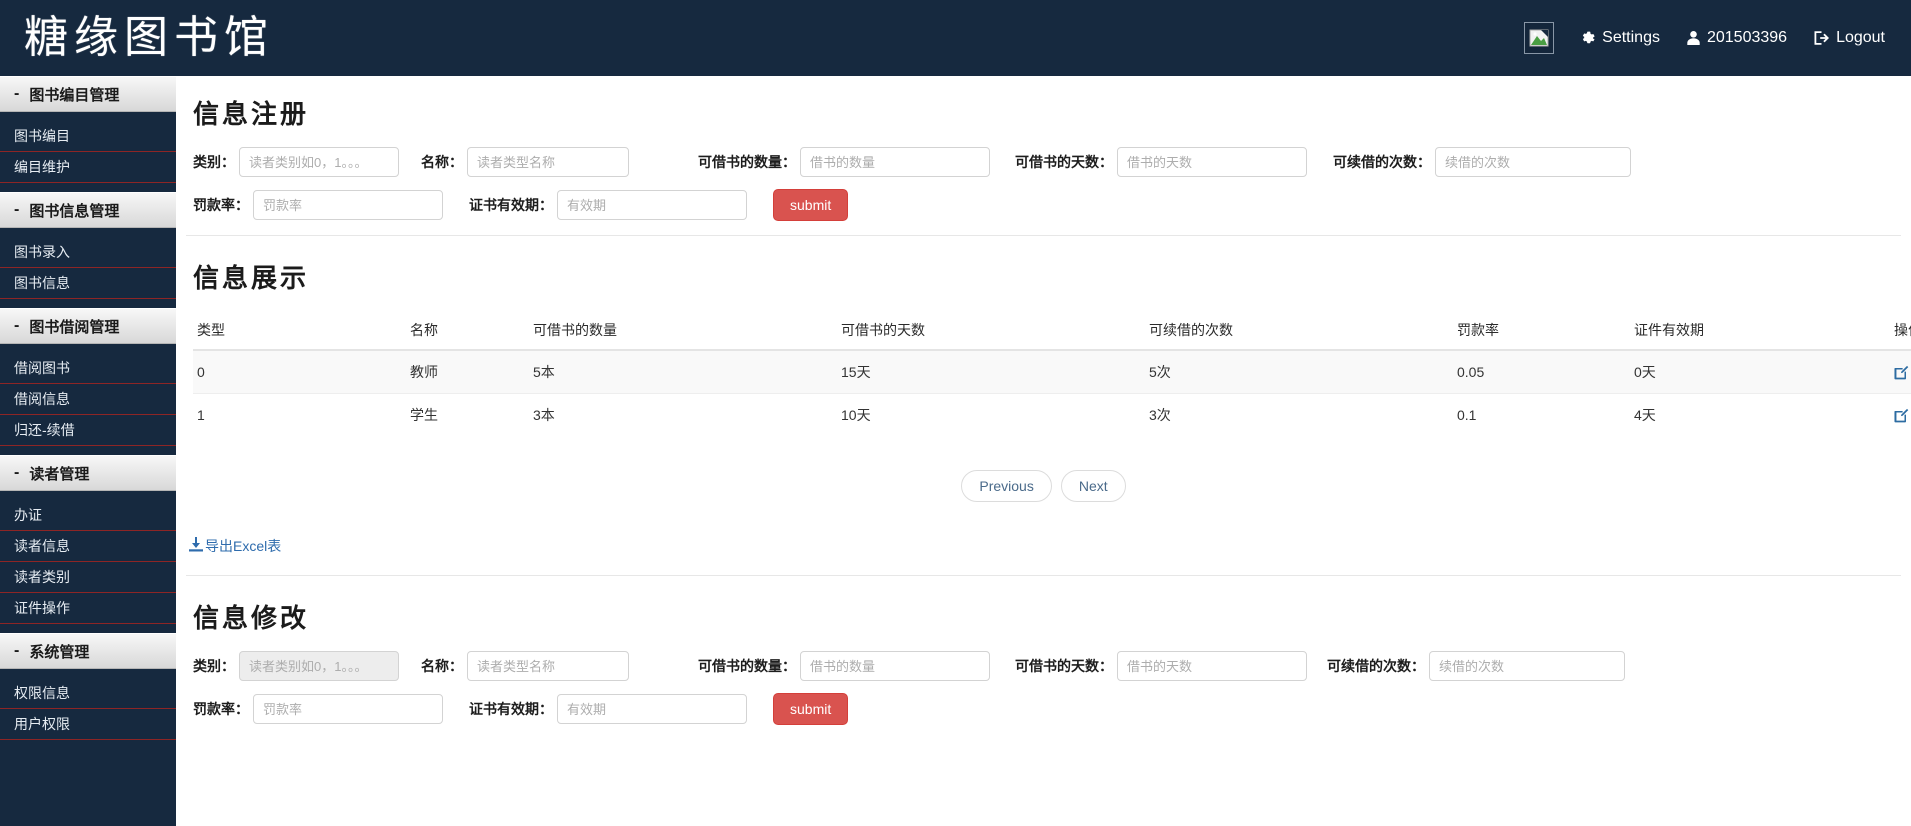 The width and height of the screenshot is (1911, 826). What do you see at coordinates (88, 515) in the screenshot?
I see `sidebar-item-issue-card: 办证` at bounding box center [88, 515].